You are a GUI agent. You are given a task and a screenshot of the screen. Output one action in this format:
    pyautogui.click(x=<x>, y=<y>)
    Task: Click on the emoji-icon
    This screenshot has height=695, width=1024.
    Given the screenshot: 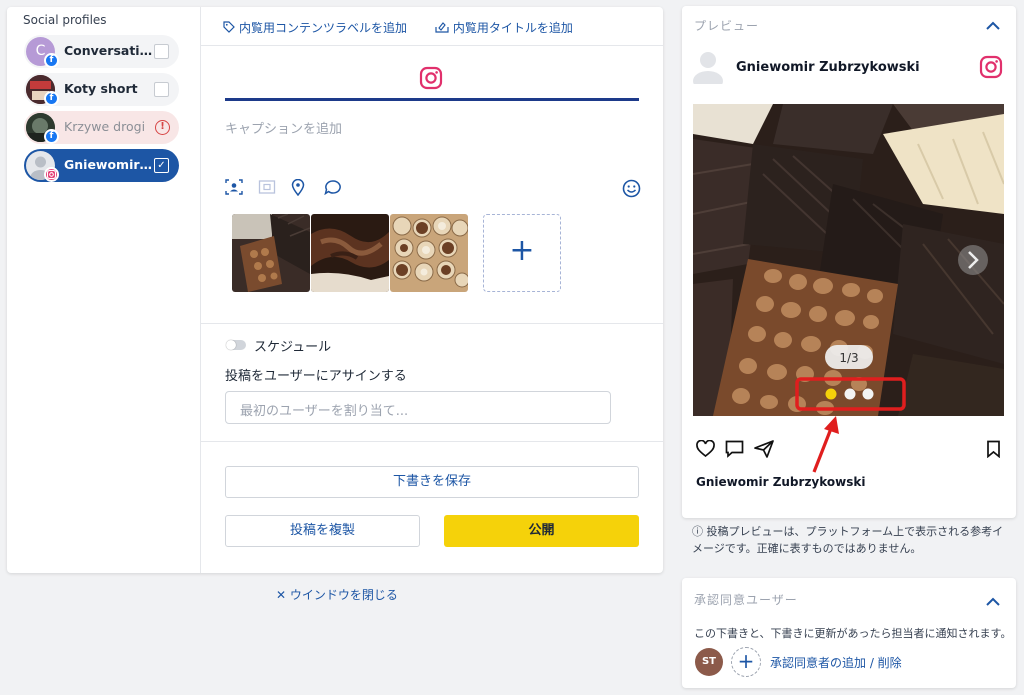 What is the action you would take?
    pyautogui.click(x=631, y=190)
    